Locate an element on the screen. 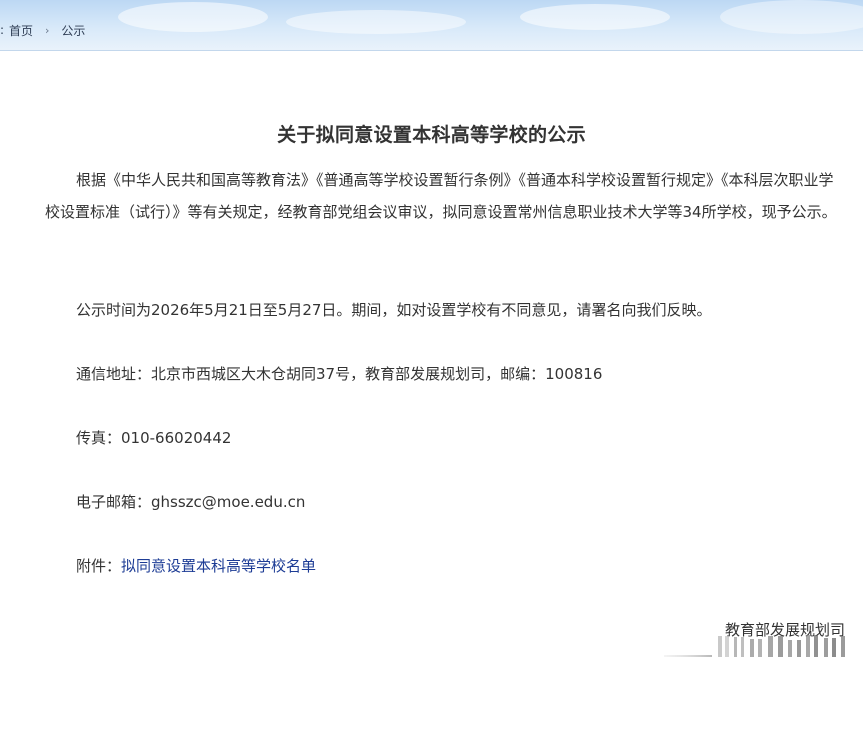 Image resolution: width=863 pixels, height=730 pixels. email-value: ghsszc@moe.edu.cn is located at coordinates (228, 502).